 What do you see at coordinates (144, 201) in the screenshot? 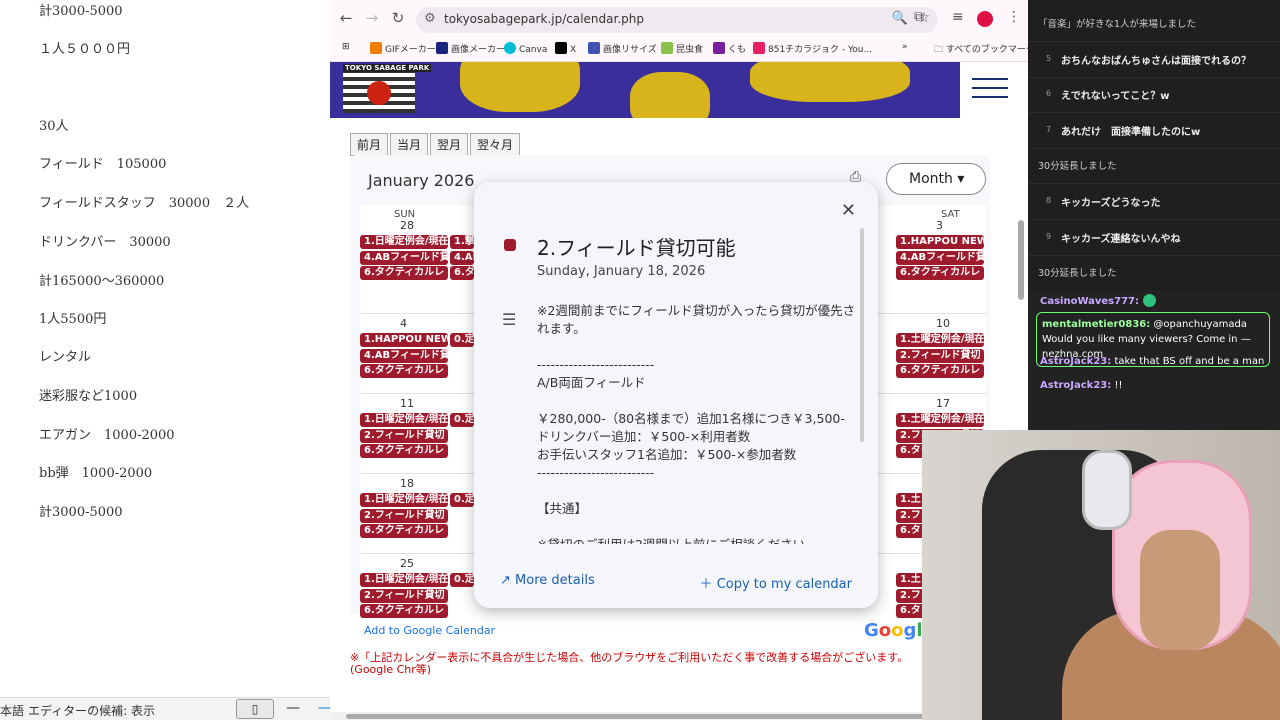
I see `note-line: フィールドスタッフ 30000 ２人` at bounding box center [144, 201].